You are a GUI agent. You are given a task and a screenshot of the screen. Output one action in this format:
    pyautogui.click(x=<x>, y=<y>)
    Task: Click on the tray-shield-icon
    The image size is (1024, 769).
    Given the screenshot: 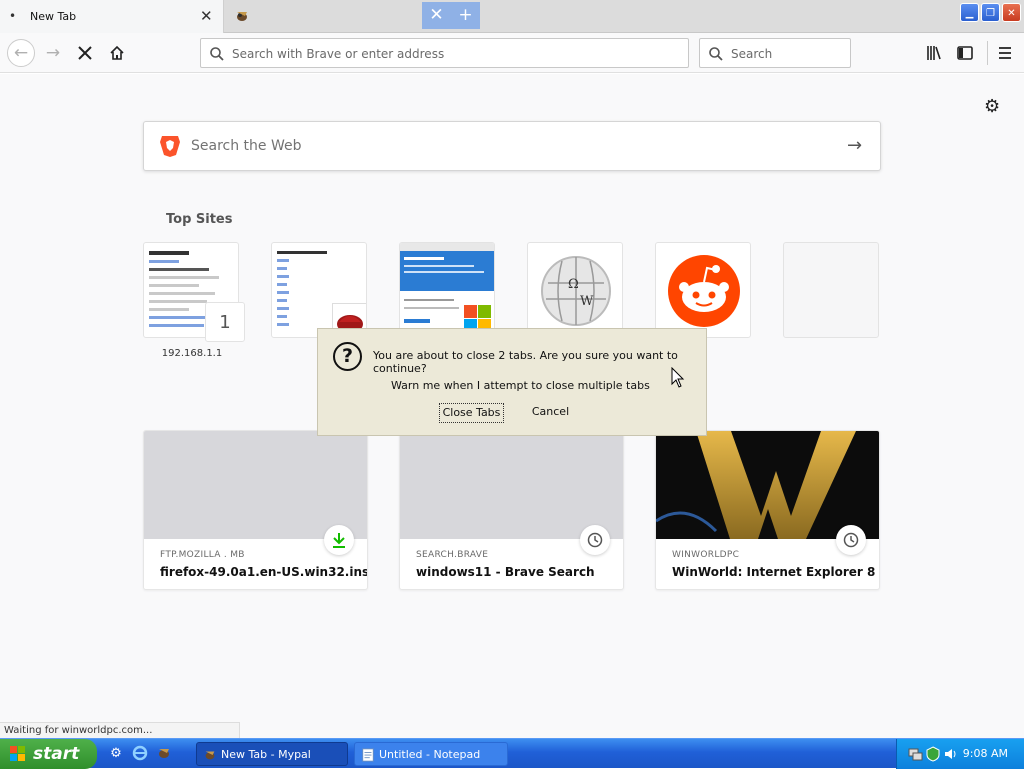 What is the action you would take?
    pyautogui.click(x=933, y=754)
    